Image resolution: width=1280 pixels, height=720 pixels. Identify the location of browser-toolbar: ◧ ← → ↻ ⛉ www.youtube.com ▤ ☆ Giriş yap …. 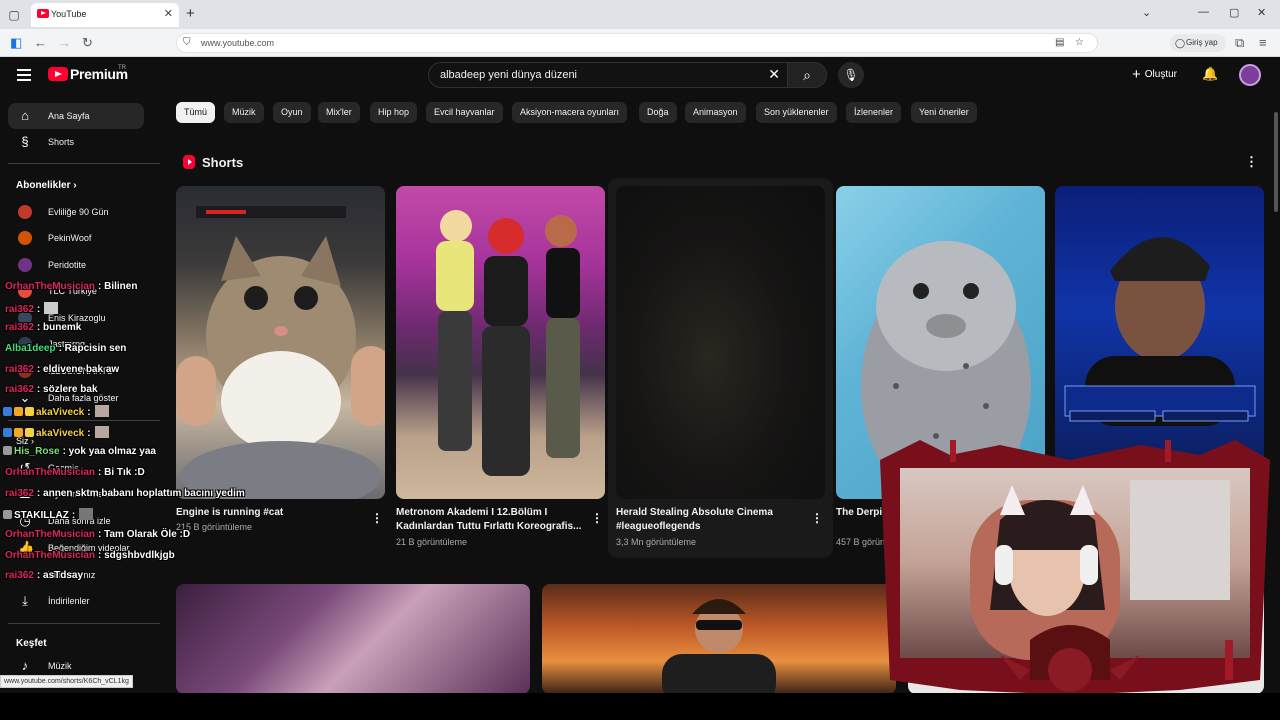
(640, 43).